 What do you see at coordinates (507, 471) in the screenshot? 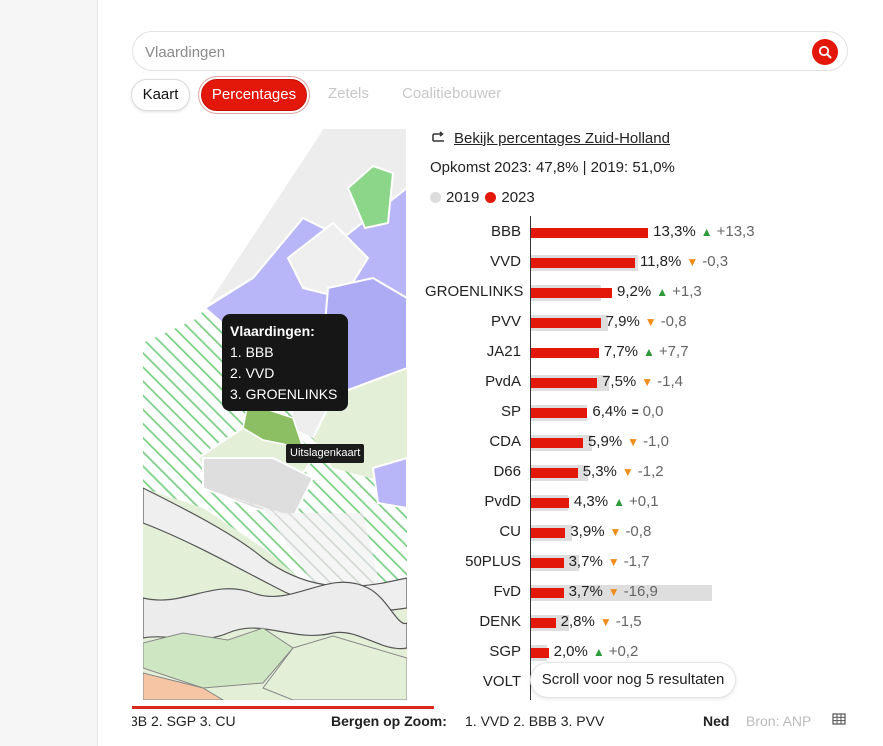
I see `party-label: D66` at bounding box center [507, 471].